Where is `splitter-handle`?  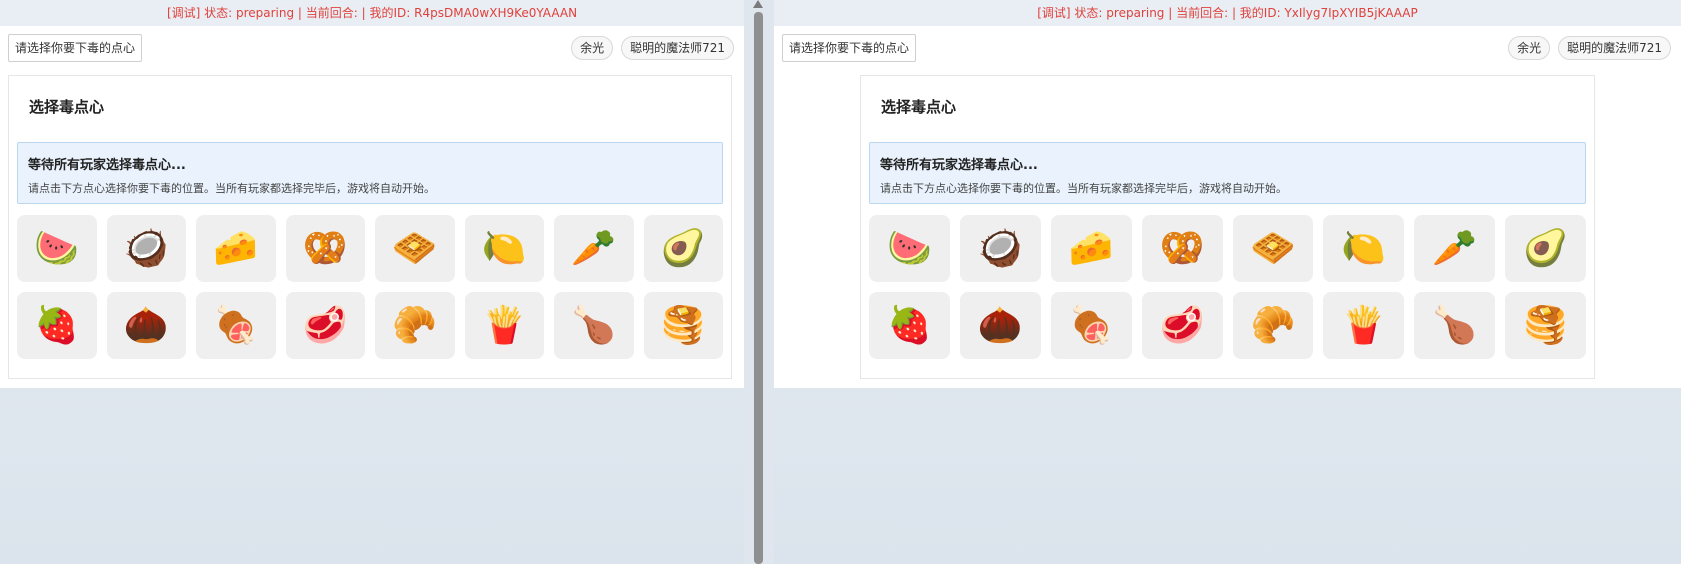
splitter-handle is located at coordinates (758, 288).